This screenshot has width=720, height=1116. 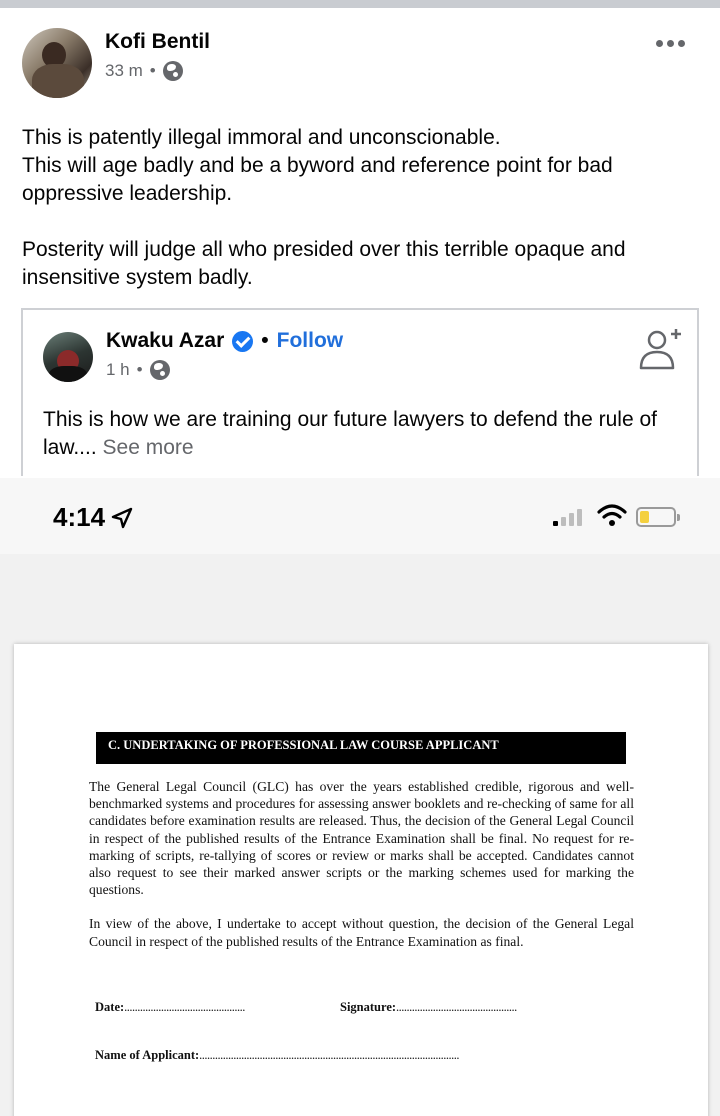 What do you see at coordinates (658, 517) in the screenshot?
I see `battery-icon` at bounding box center [658, 517].